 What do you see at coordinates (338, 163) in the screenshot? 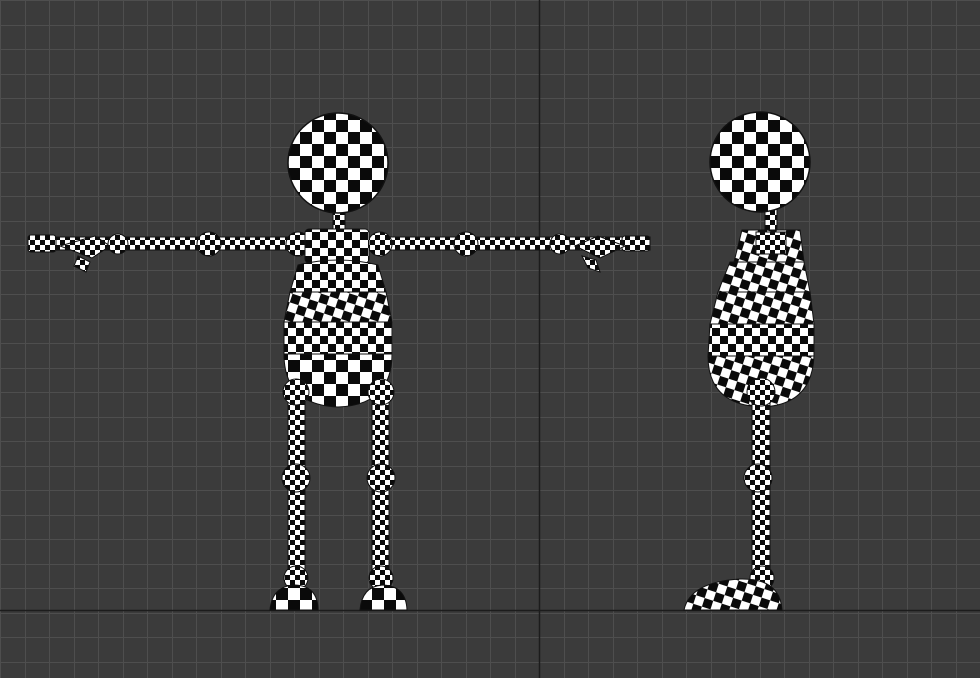
I see `head` at bounding box center [338, 163].